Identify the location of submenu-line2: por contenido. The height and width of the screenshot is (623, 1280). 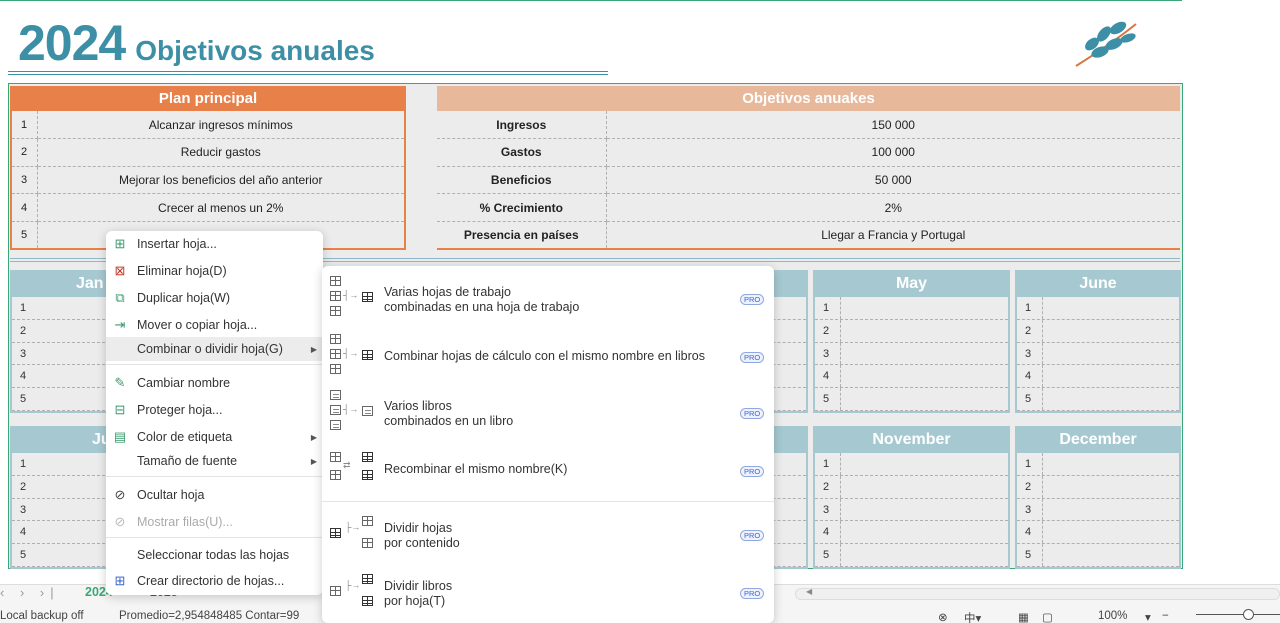
(422, 543).